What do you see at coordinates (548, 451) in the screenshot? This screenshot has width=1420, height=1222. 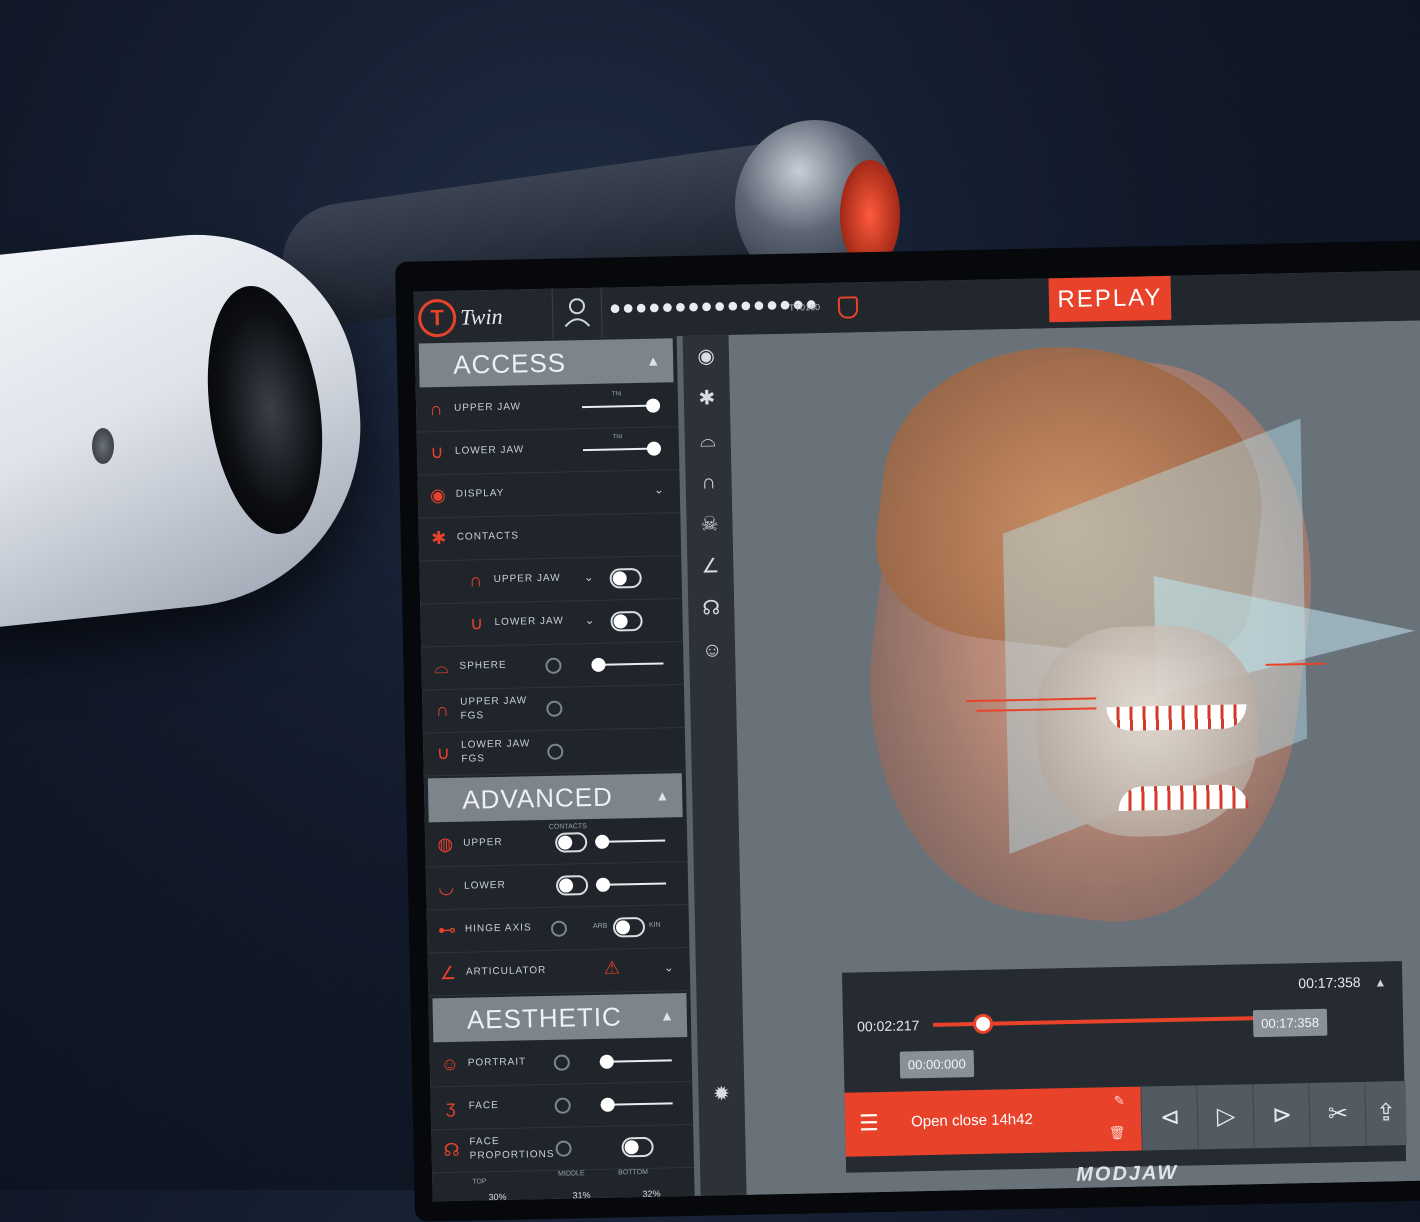 I see `lower-jaw-row: ∪ LOWER JAW TNI` at bounding box center [548, 451].